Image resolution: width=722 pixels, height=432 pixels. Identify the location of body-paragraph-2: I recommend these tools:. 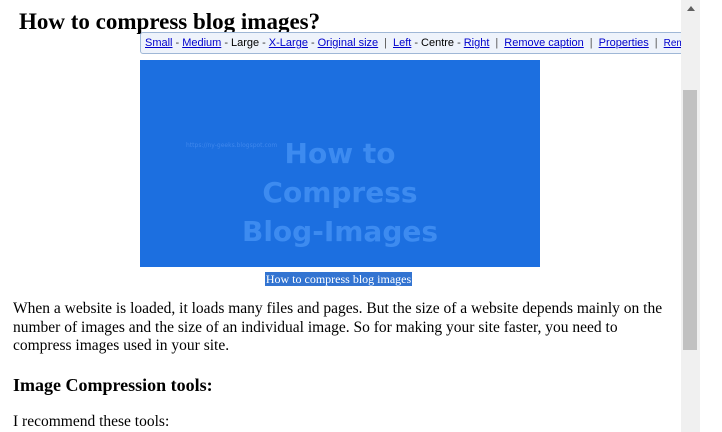
(91, 421).